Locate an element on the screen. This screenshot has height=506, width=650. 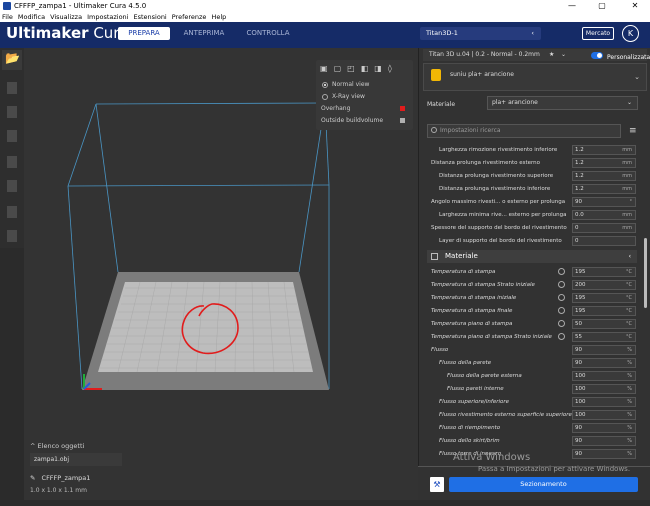
menu-help: Help is located at coordinates (218, 17).